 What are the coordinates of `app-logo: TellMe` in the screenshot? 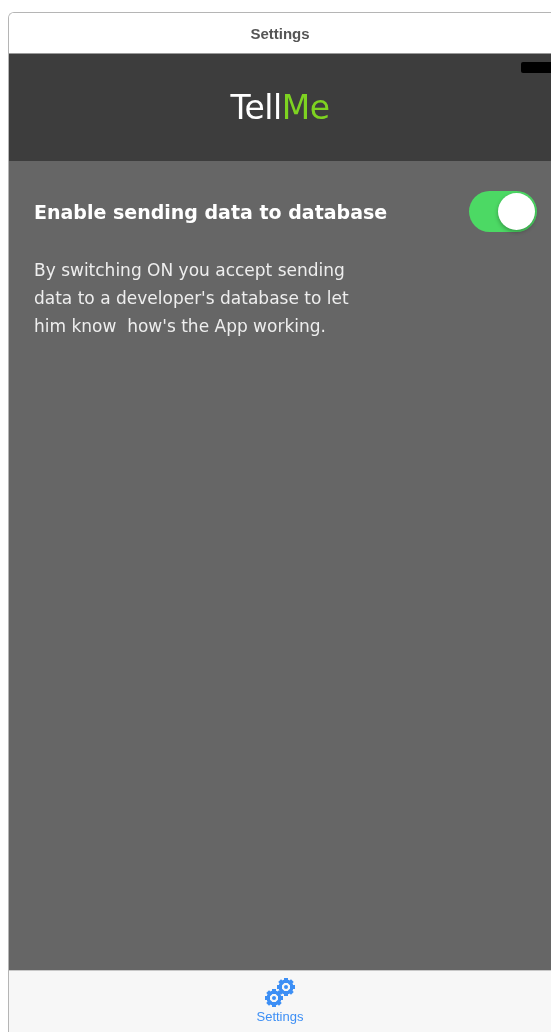 It's located at (280, 107).